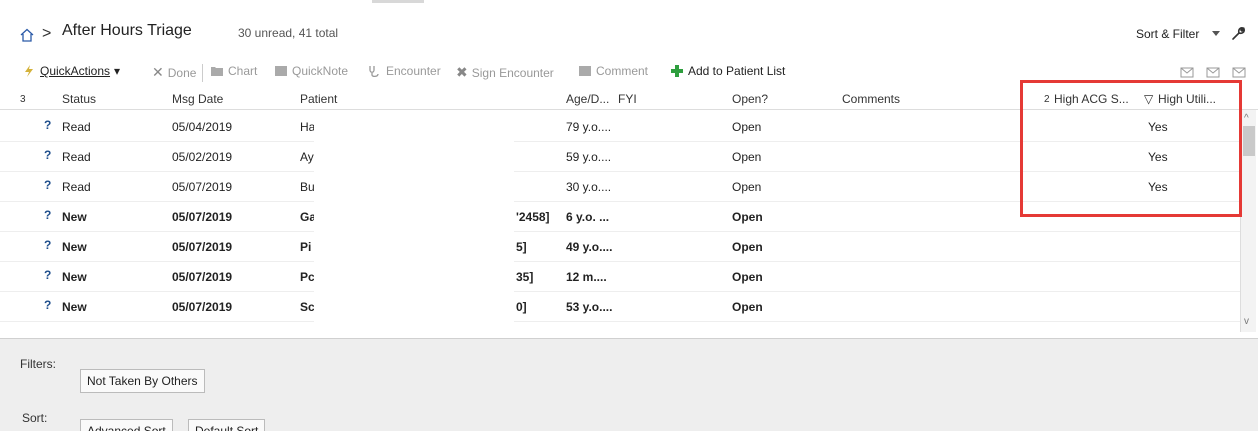 The image size is (1258, 431). I want to click on lightning-icon, so click(29, 71).